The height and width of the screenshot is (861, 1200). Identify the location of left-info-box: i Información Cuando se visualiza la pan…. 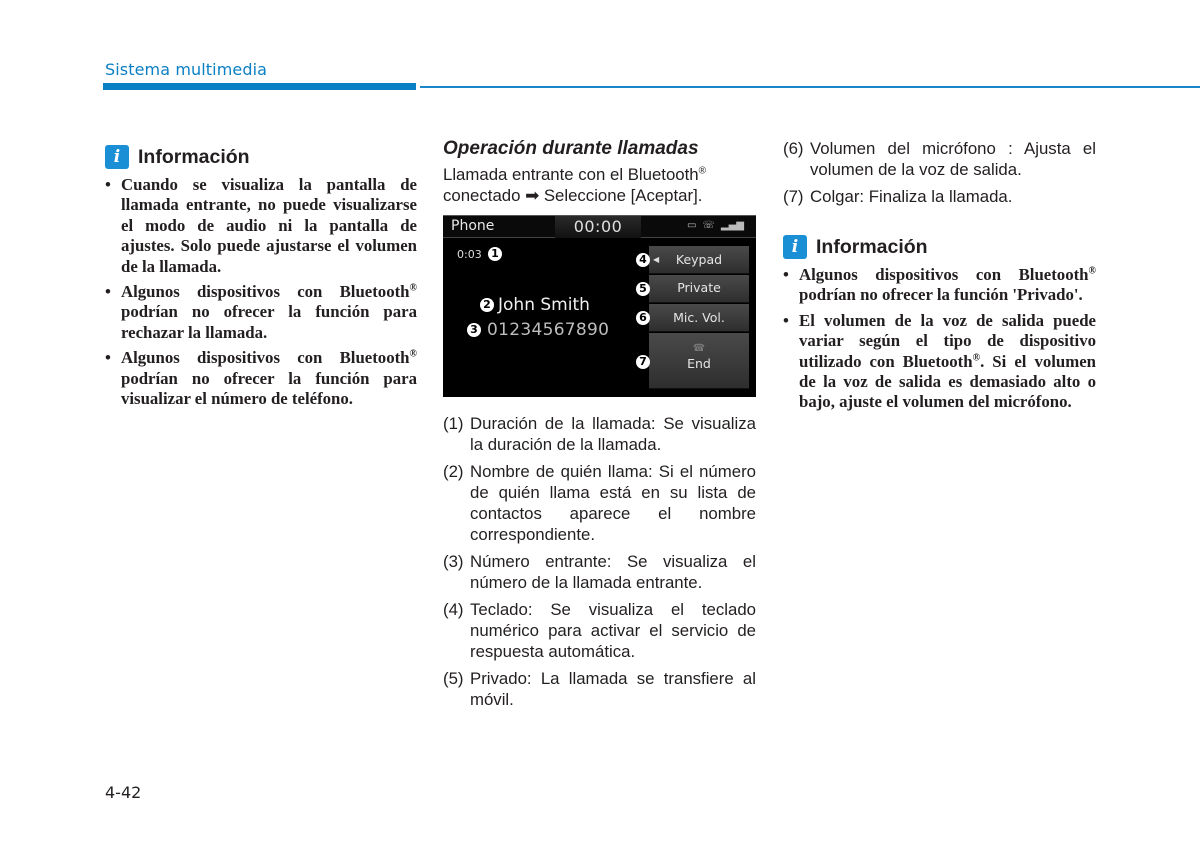
(261, 278).